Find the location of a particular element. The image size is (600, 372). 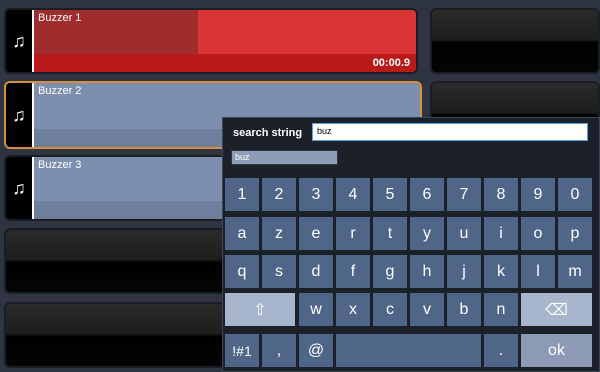

key-u: u is located at coordinates (464, 233).